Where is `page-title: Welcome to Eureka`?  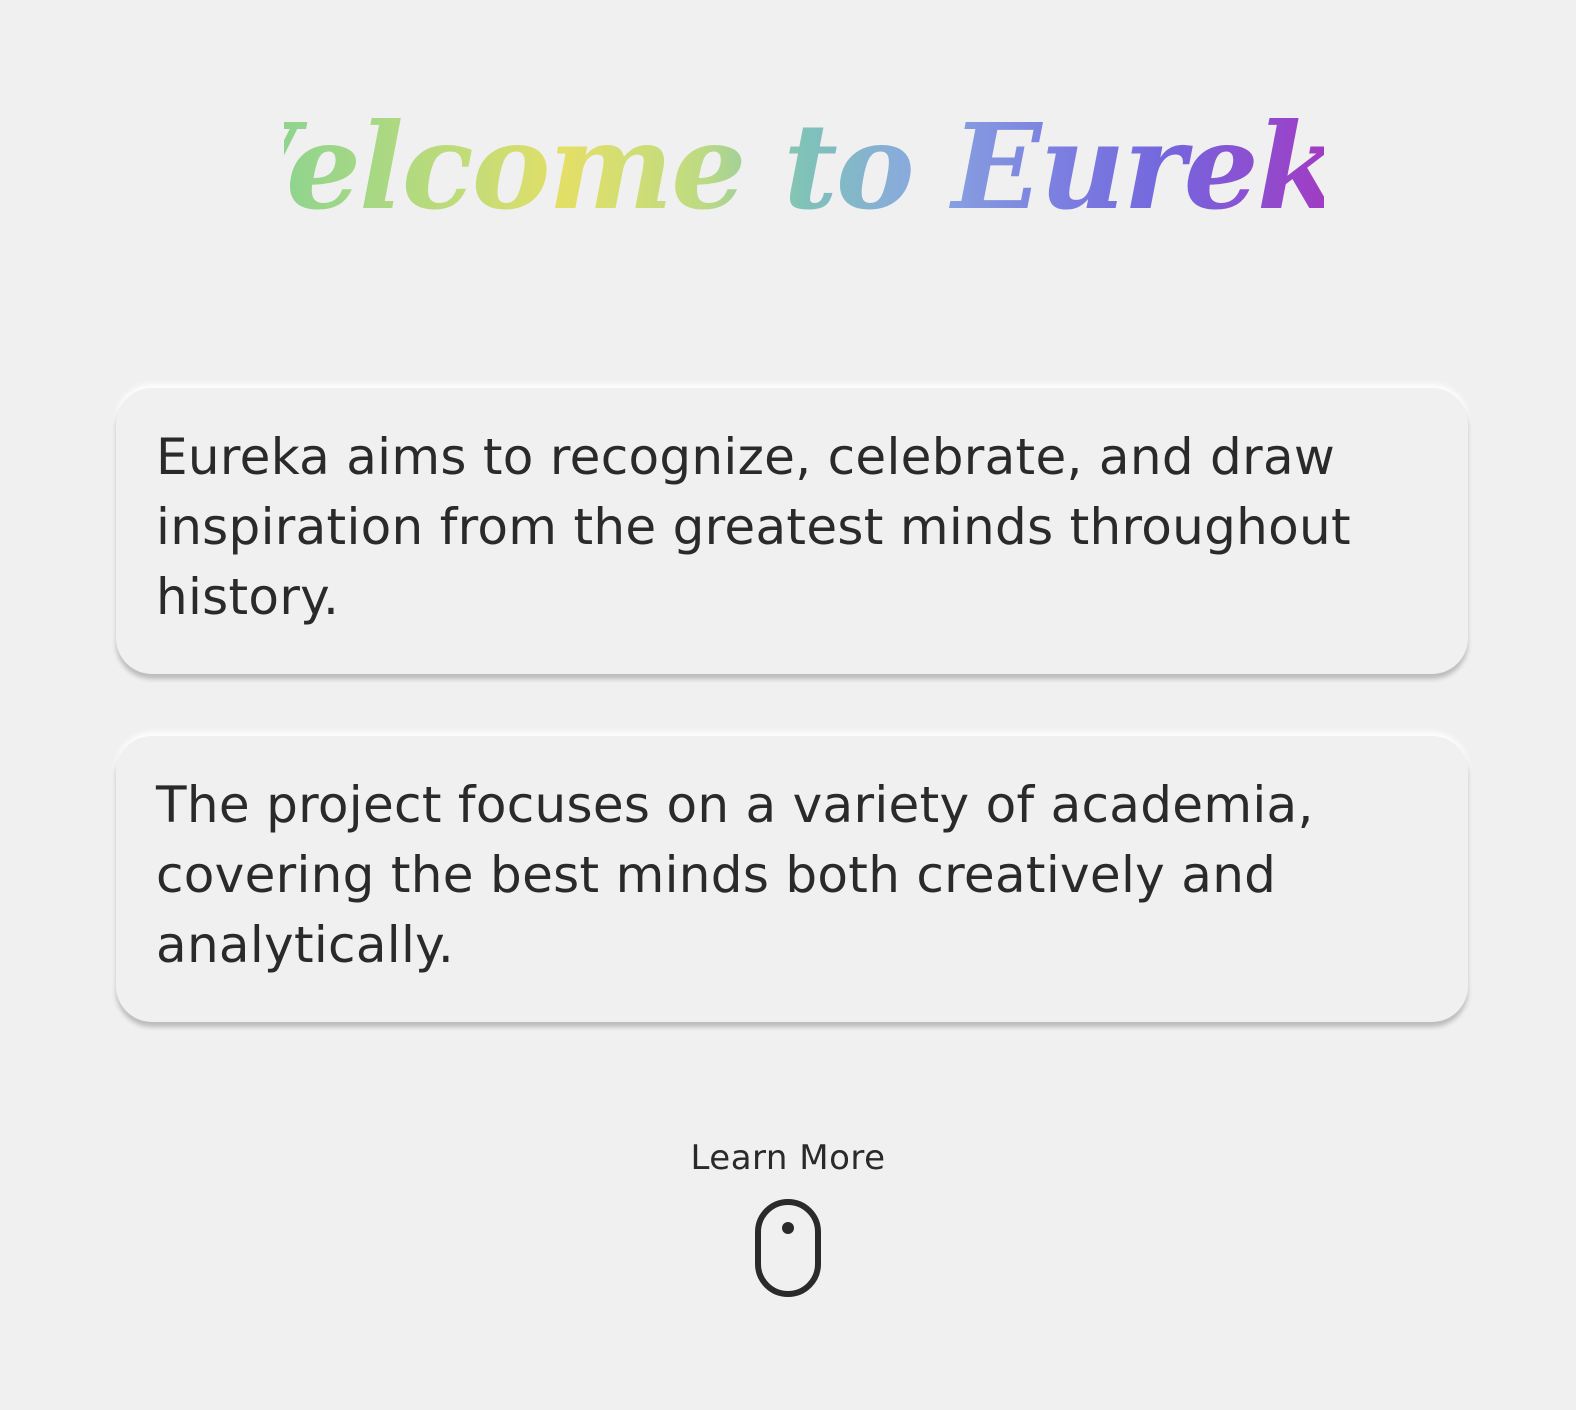 page-title: Welcome to Eureka is located at coordinates (788, 167).